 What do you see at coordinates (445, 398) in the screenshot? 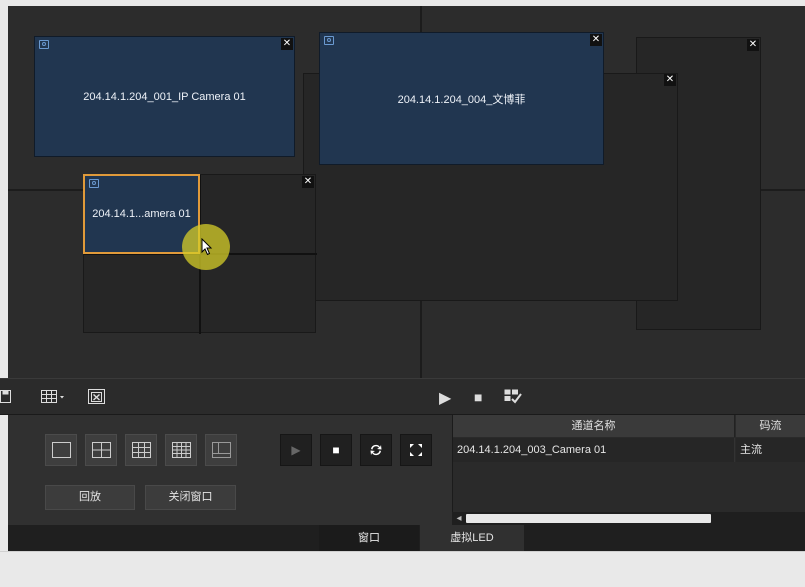
I see `play-all-icon: ▶` at bounding box center [445, 398].